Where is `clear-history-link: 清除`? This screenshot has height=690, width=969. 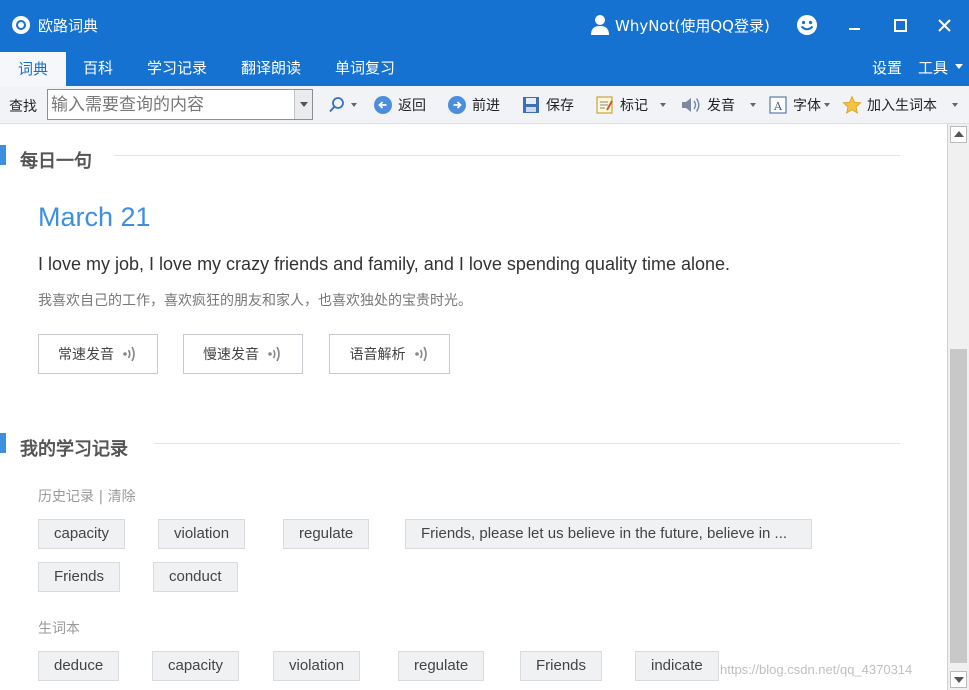
clear-history-link: 清除 is located at coordinates (122, 497).